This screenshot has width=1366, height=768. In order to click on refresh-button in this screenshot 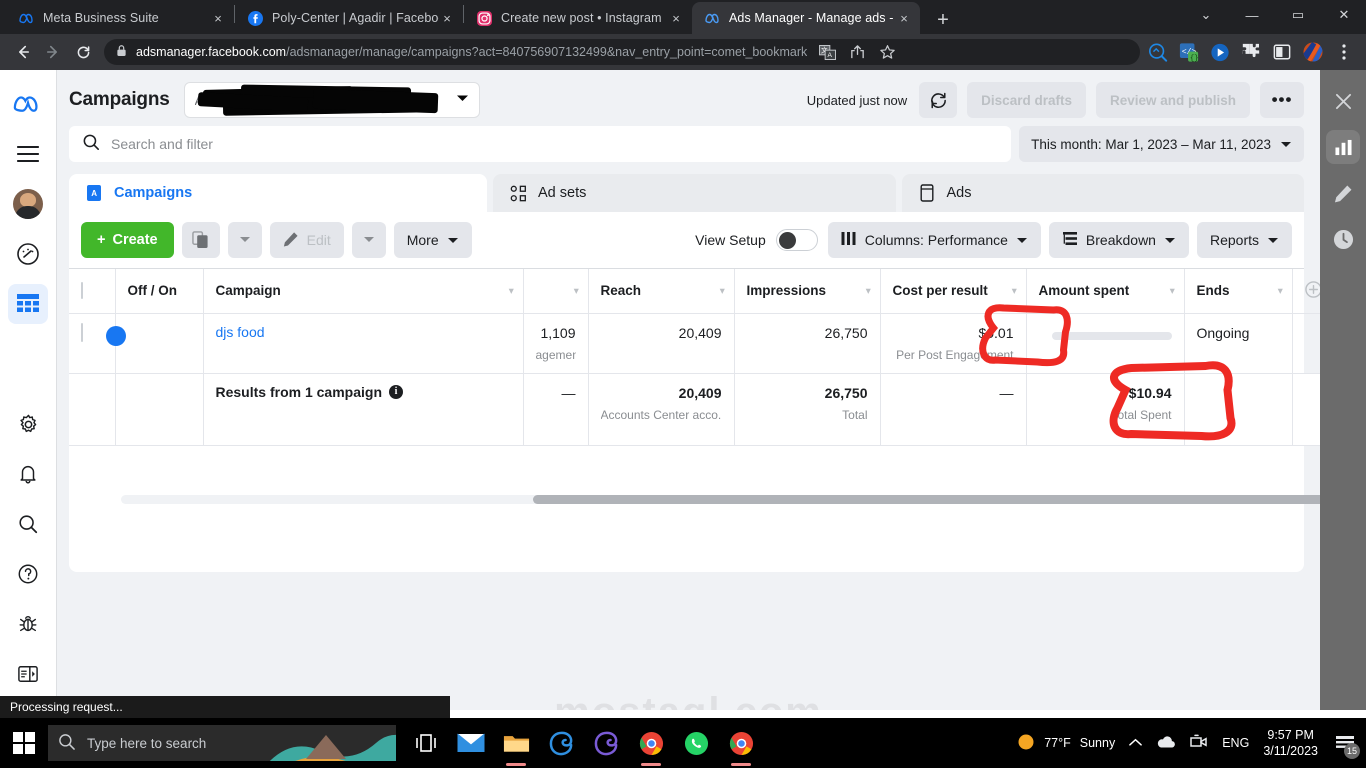, I will do `click(938, 100)`.